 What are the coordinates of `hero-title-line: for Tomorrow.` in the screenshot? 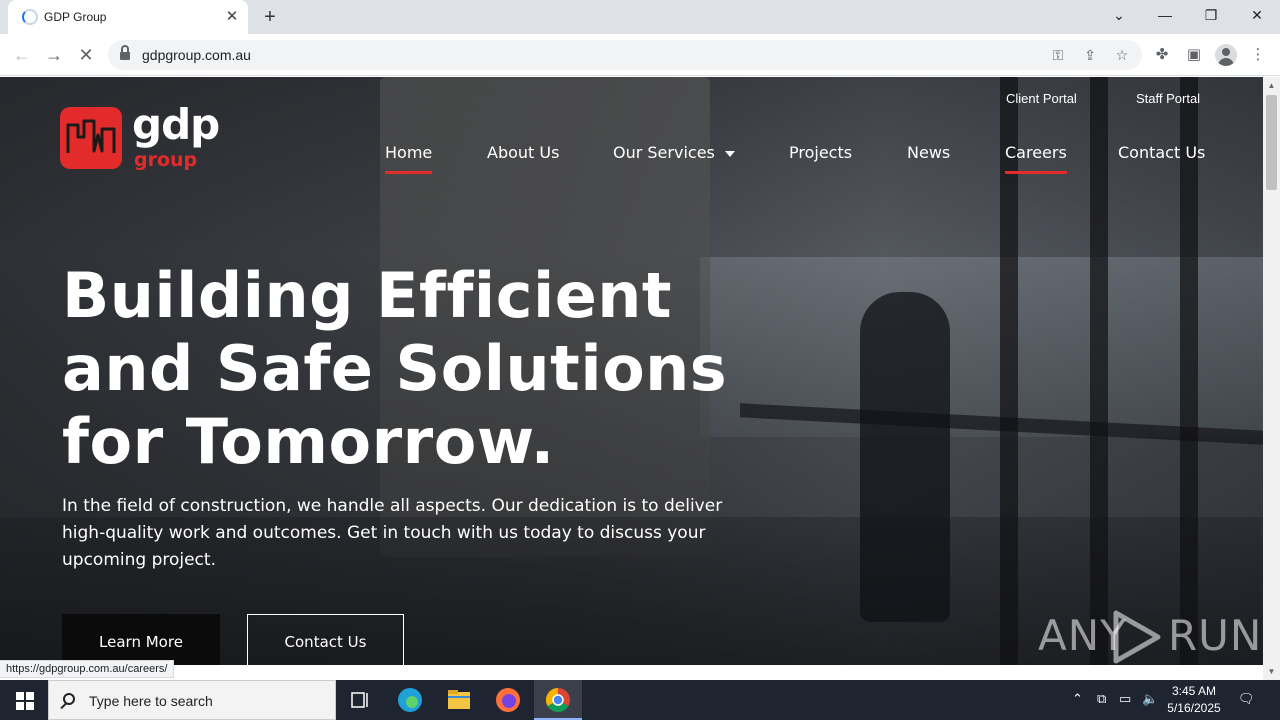 It's located at (308, 441).